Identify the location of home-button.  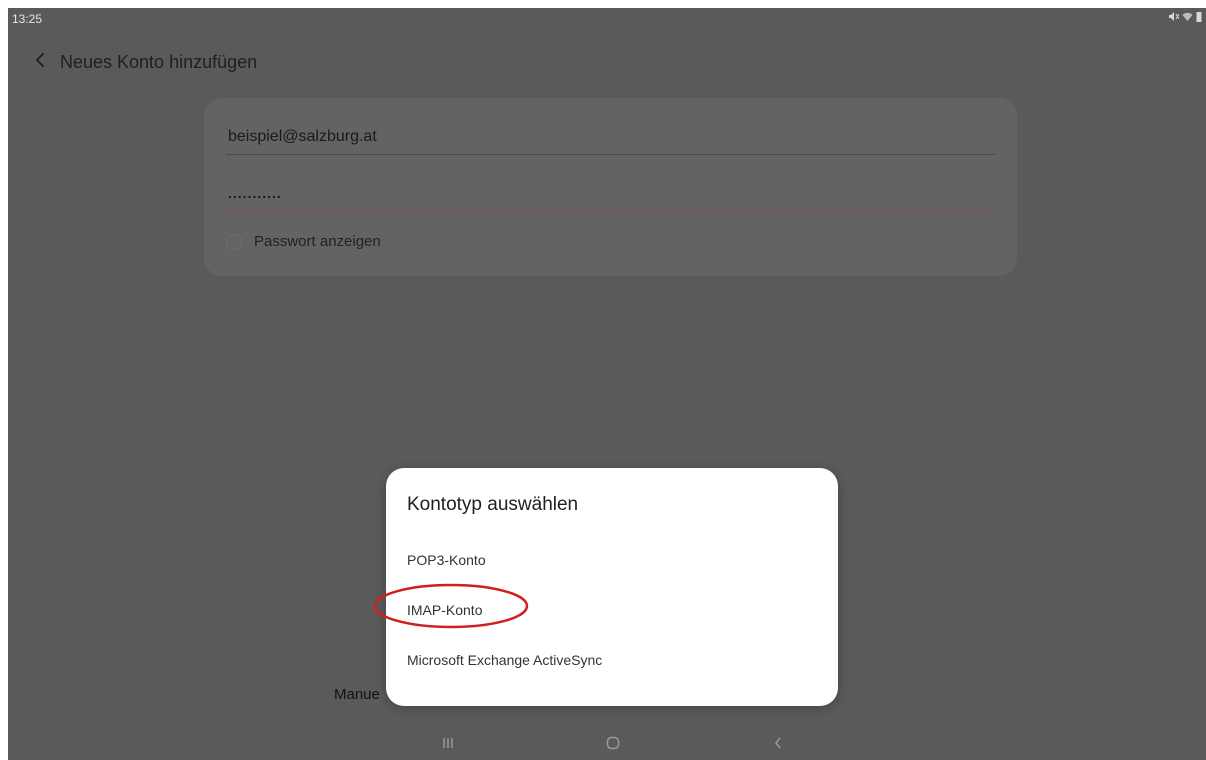
(613, 745).